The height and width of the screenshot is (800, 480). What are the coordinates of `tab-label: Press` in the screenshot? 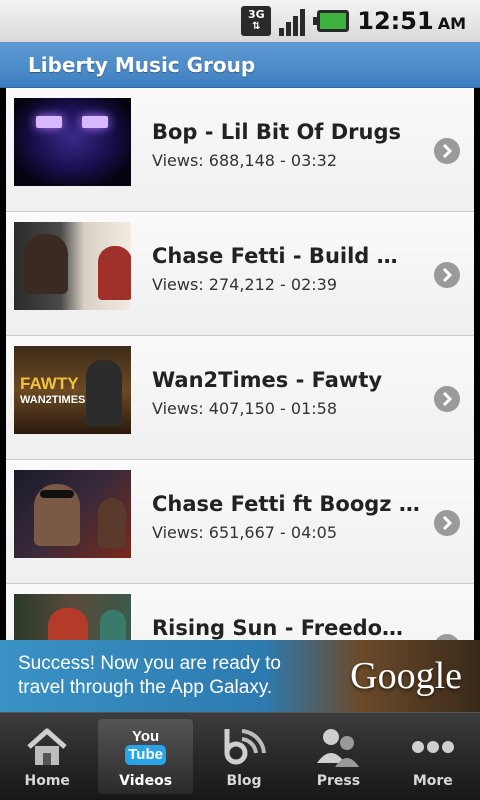 It's located at (338, 780).